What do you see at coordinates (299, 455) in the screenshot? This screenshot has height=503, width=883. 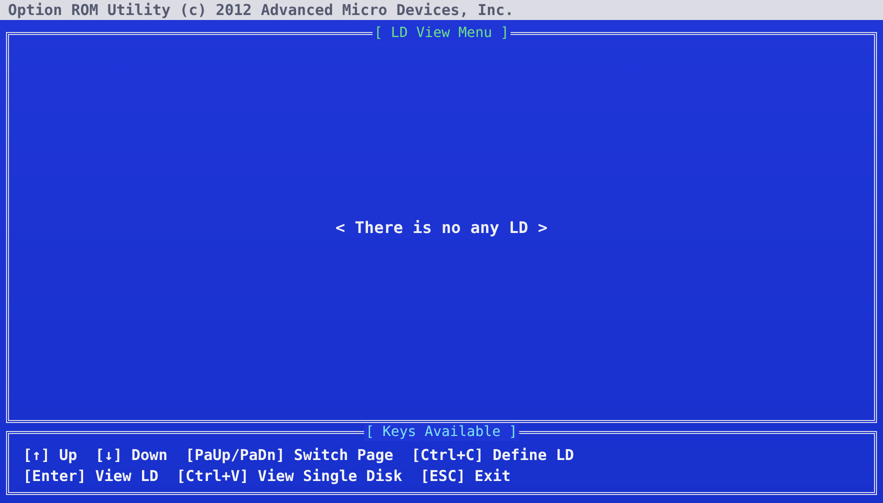 I see `key-hints-line: [↑] Up [↓] Down [PaUp/PaDn] Switch Page [Ctrl+C] Define LD` at bounding box center [299, 455].